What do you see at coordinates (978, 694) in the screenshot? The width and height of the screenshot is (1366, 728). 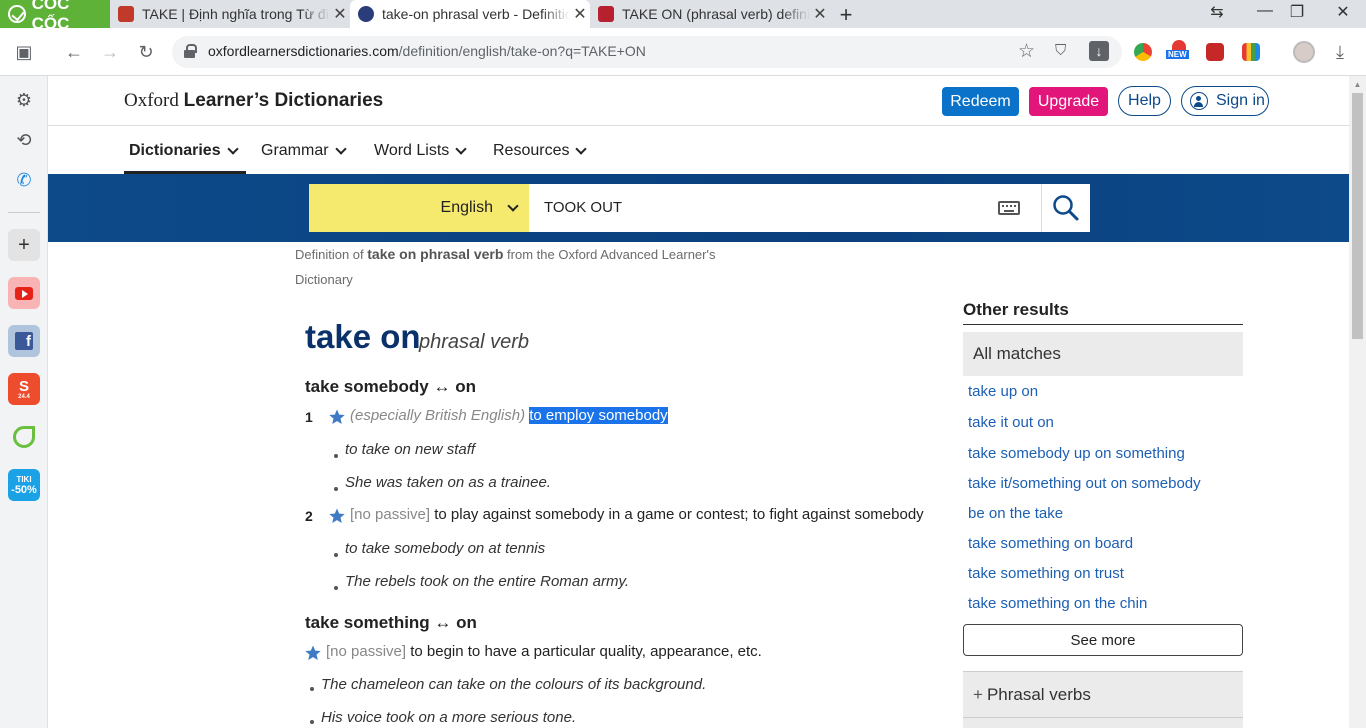 I see `plus-icon: +` at bounding box center [978, 694].